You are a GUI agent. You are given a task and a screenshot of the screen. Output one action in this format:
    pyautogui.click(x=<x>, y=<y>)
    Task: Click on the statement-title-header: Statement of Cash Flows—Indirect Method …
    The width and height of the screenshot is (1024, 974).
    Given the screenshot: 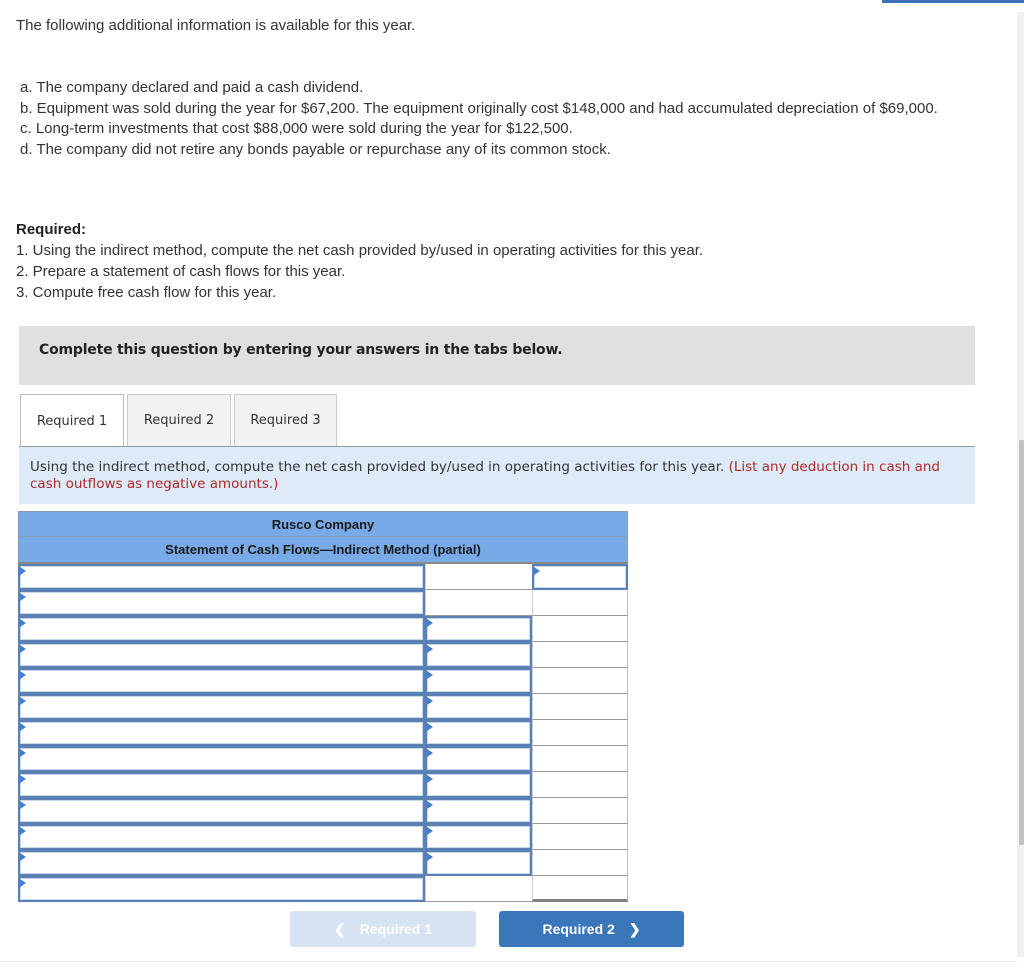 What is the action you would take?
    pyautogui.click(x=323, y=549)
    